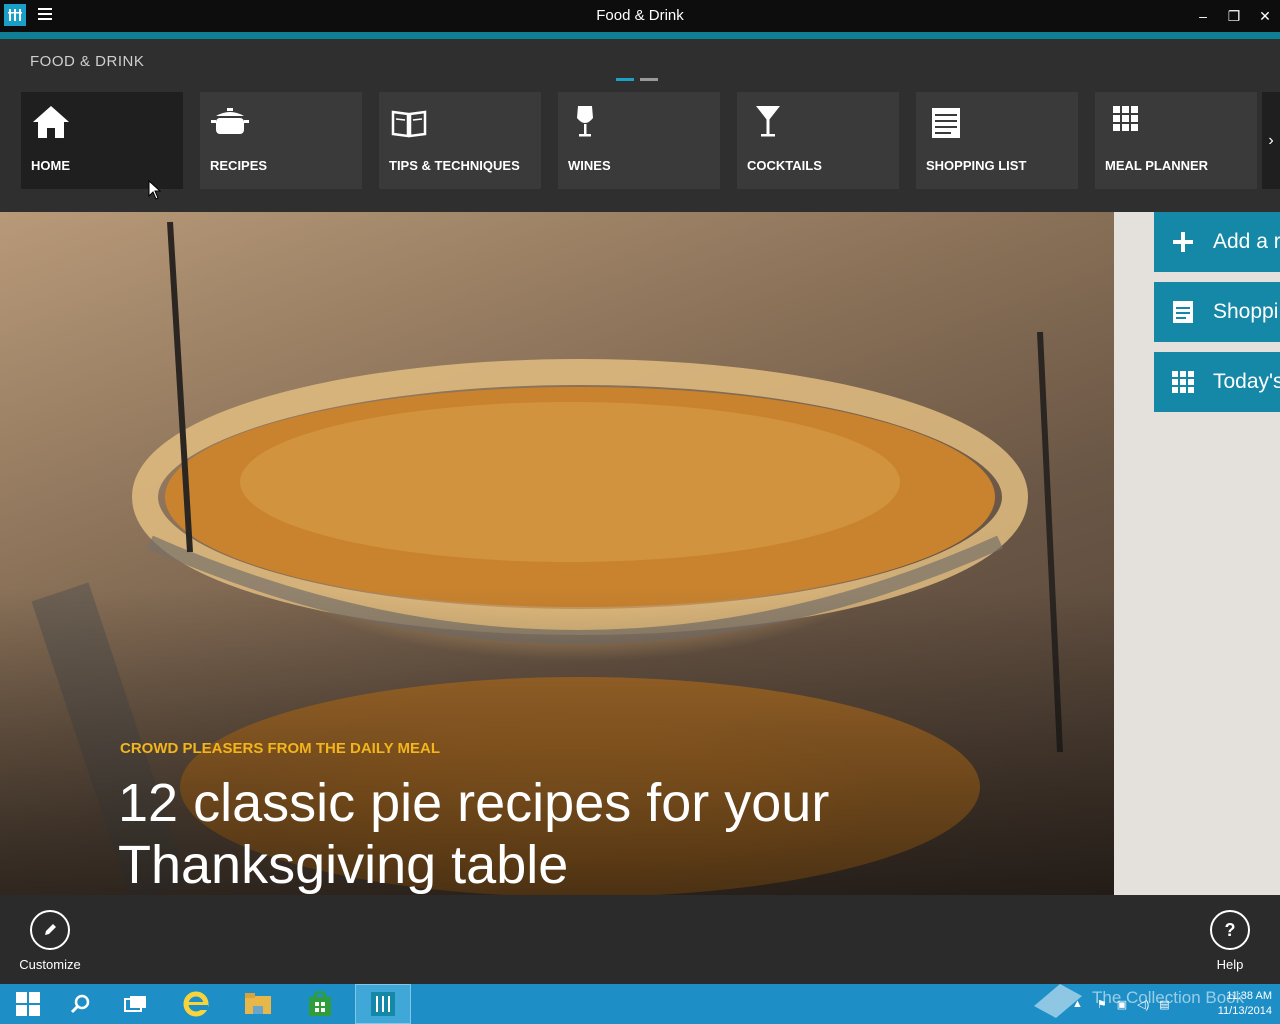  Describe the element at coordinates (87, 61) in the screenshot. I see `section-title: FOOD & DRINK` at that location.